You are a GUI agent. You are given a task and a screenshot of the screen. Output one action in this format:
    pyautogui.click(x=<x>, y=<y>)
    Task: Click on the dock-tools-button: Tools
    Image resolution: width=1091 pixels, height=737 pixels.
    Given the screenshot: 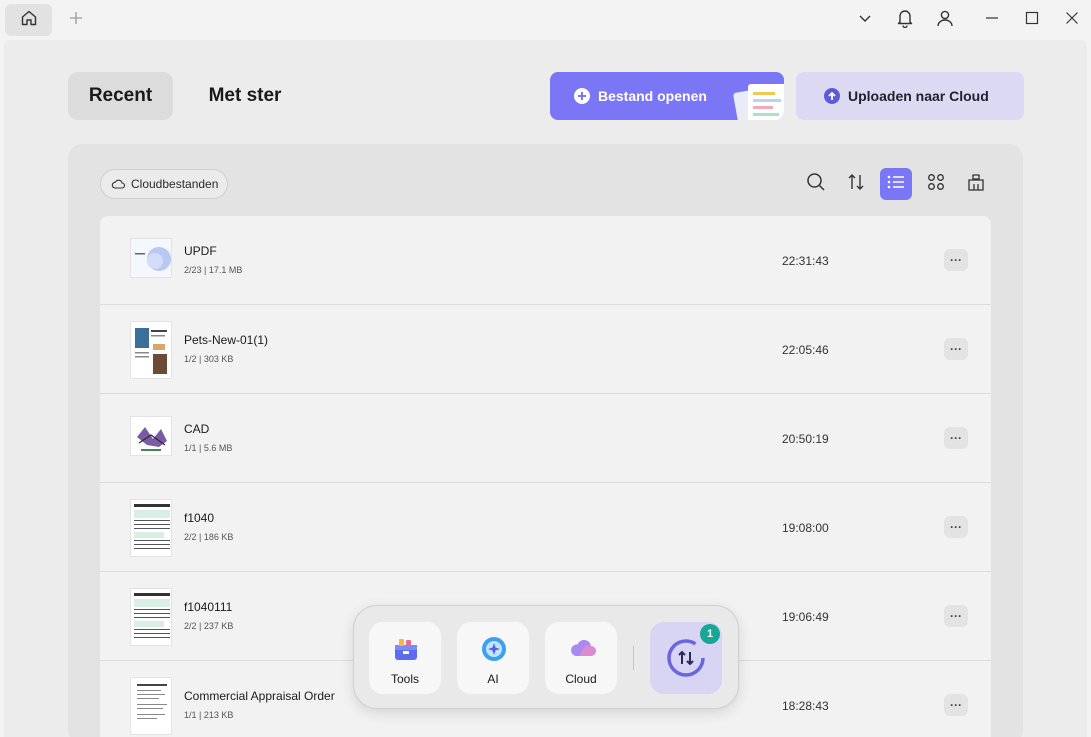 What is the action you would take?
    pyautogui.click(x=405, y=658)
    